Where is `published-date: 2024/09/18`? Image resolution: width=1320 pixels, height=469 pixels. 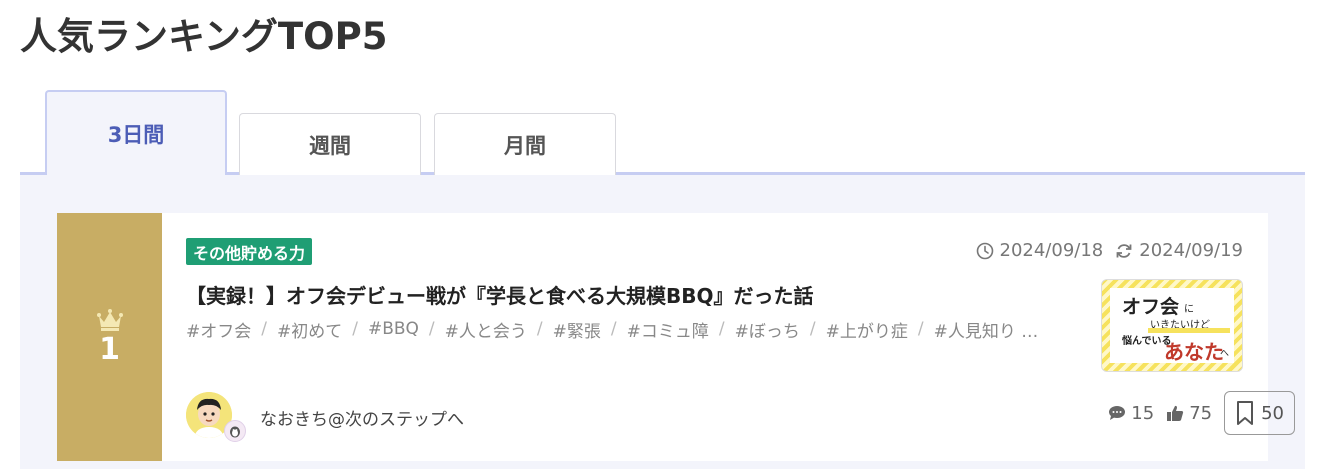 published-date: 2024/09/18 is located at coordinates (1040, 250).